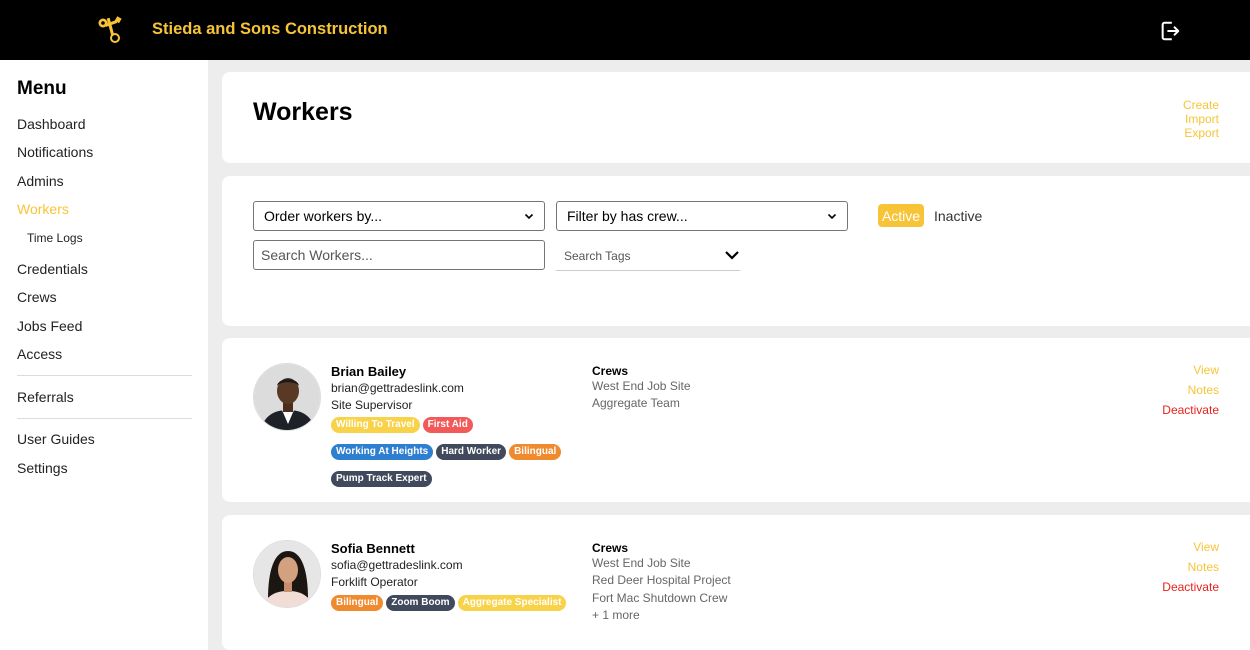 This screenshot has height=650, width=1250. Describe the element at coordinates (37, 297) in the screenshot. I see `sidebar-item-crews: Crews` at that location.